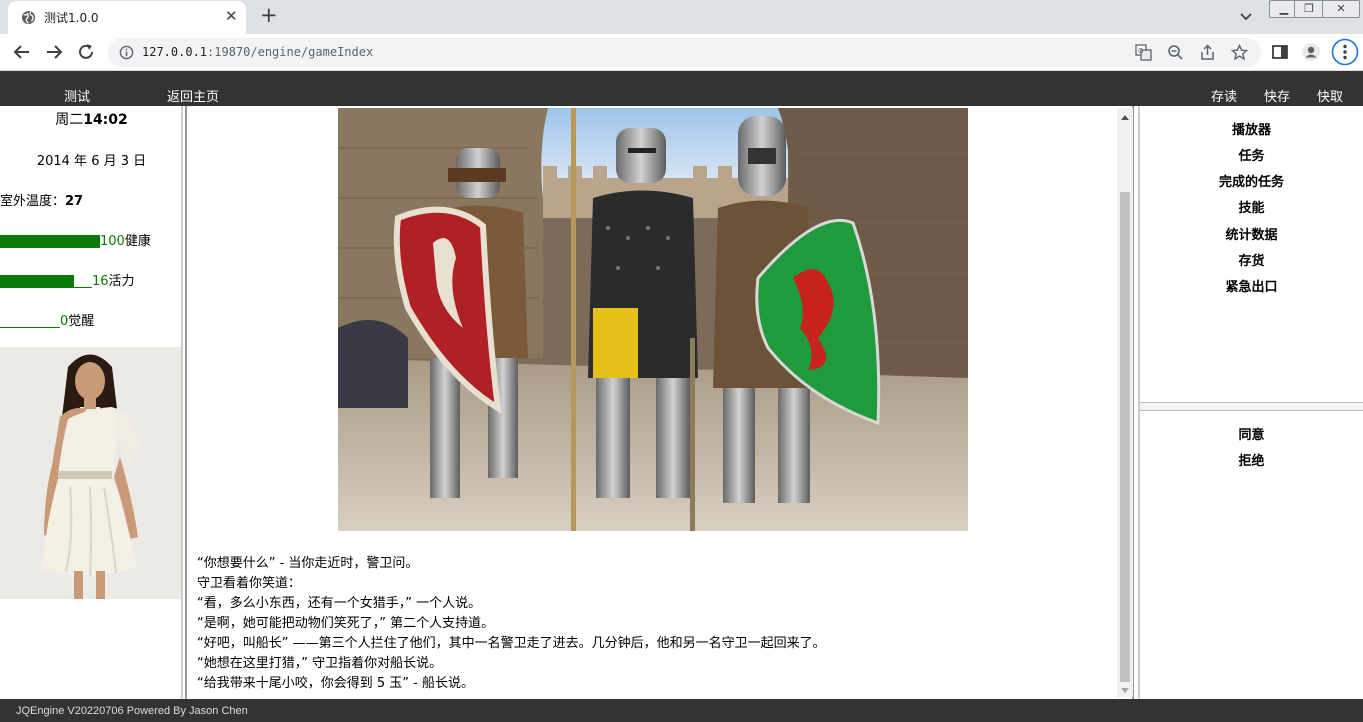 The height and width of the screenshot is (722, 1363). What do you see at coordinates (1251, 128) in the screenshot?
I see `menu-player: 播放器` at bounding box center [1251, 128].